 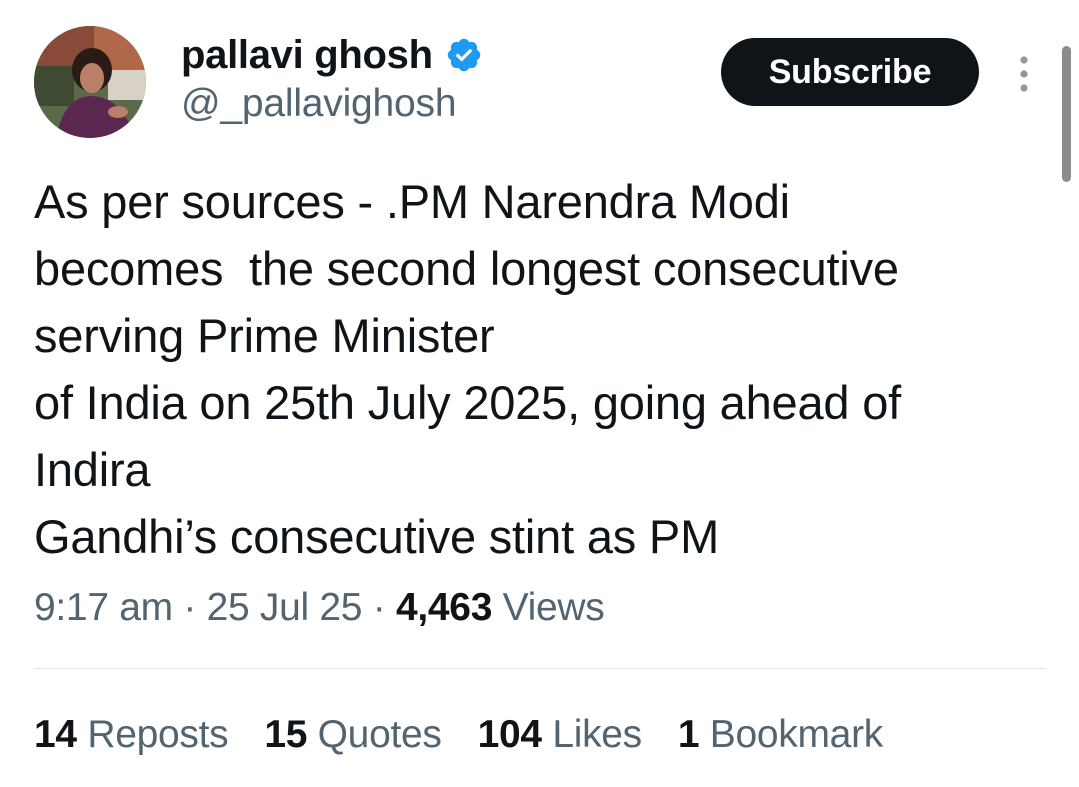 What do you see at coordinates (1024, 74) in the screenshot?
I see `more-vertical-icon` at bounding box center [1024, 74].